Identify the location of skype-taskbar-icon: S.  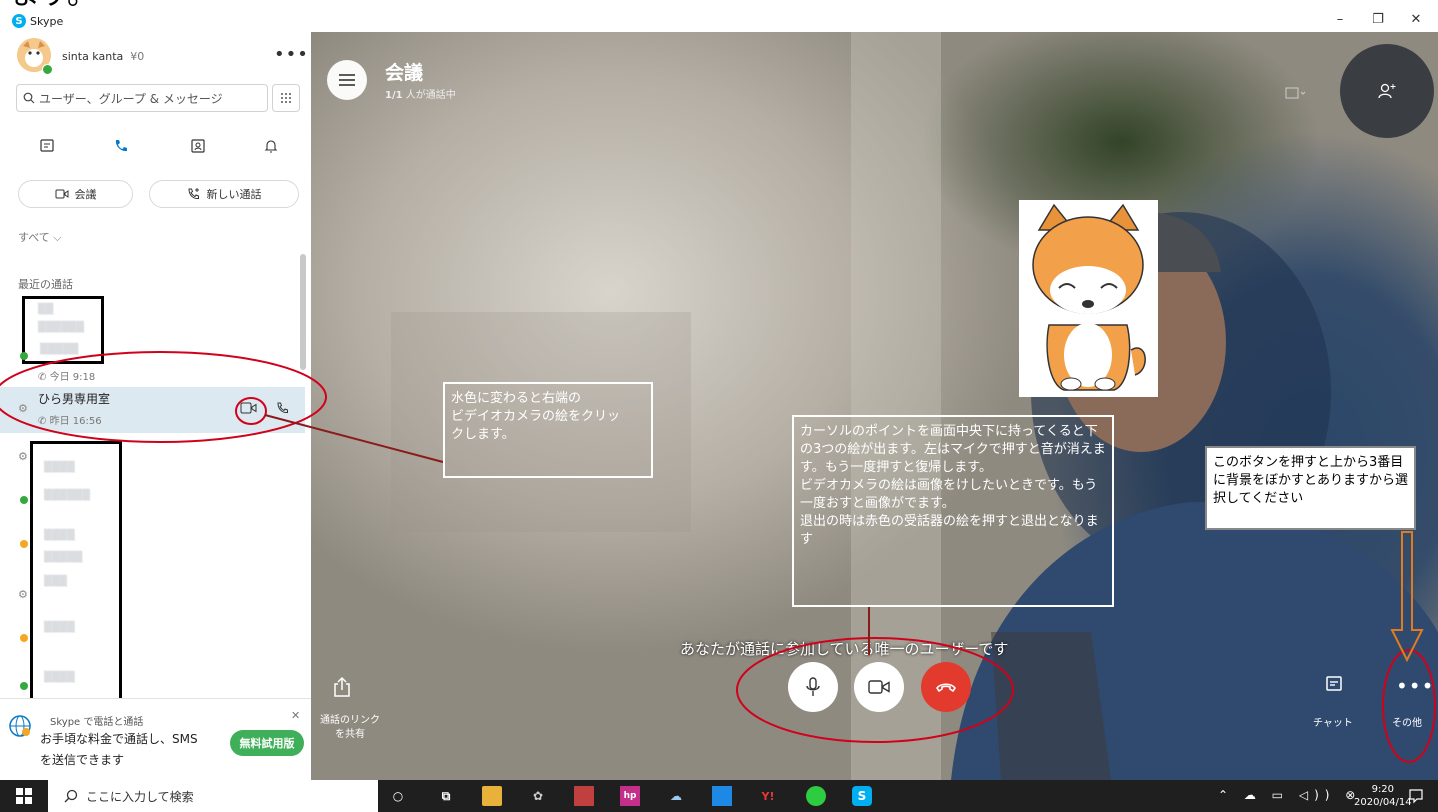
(862, 796).